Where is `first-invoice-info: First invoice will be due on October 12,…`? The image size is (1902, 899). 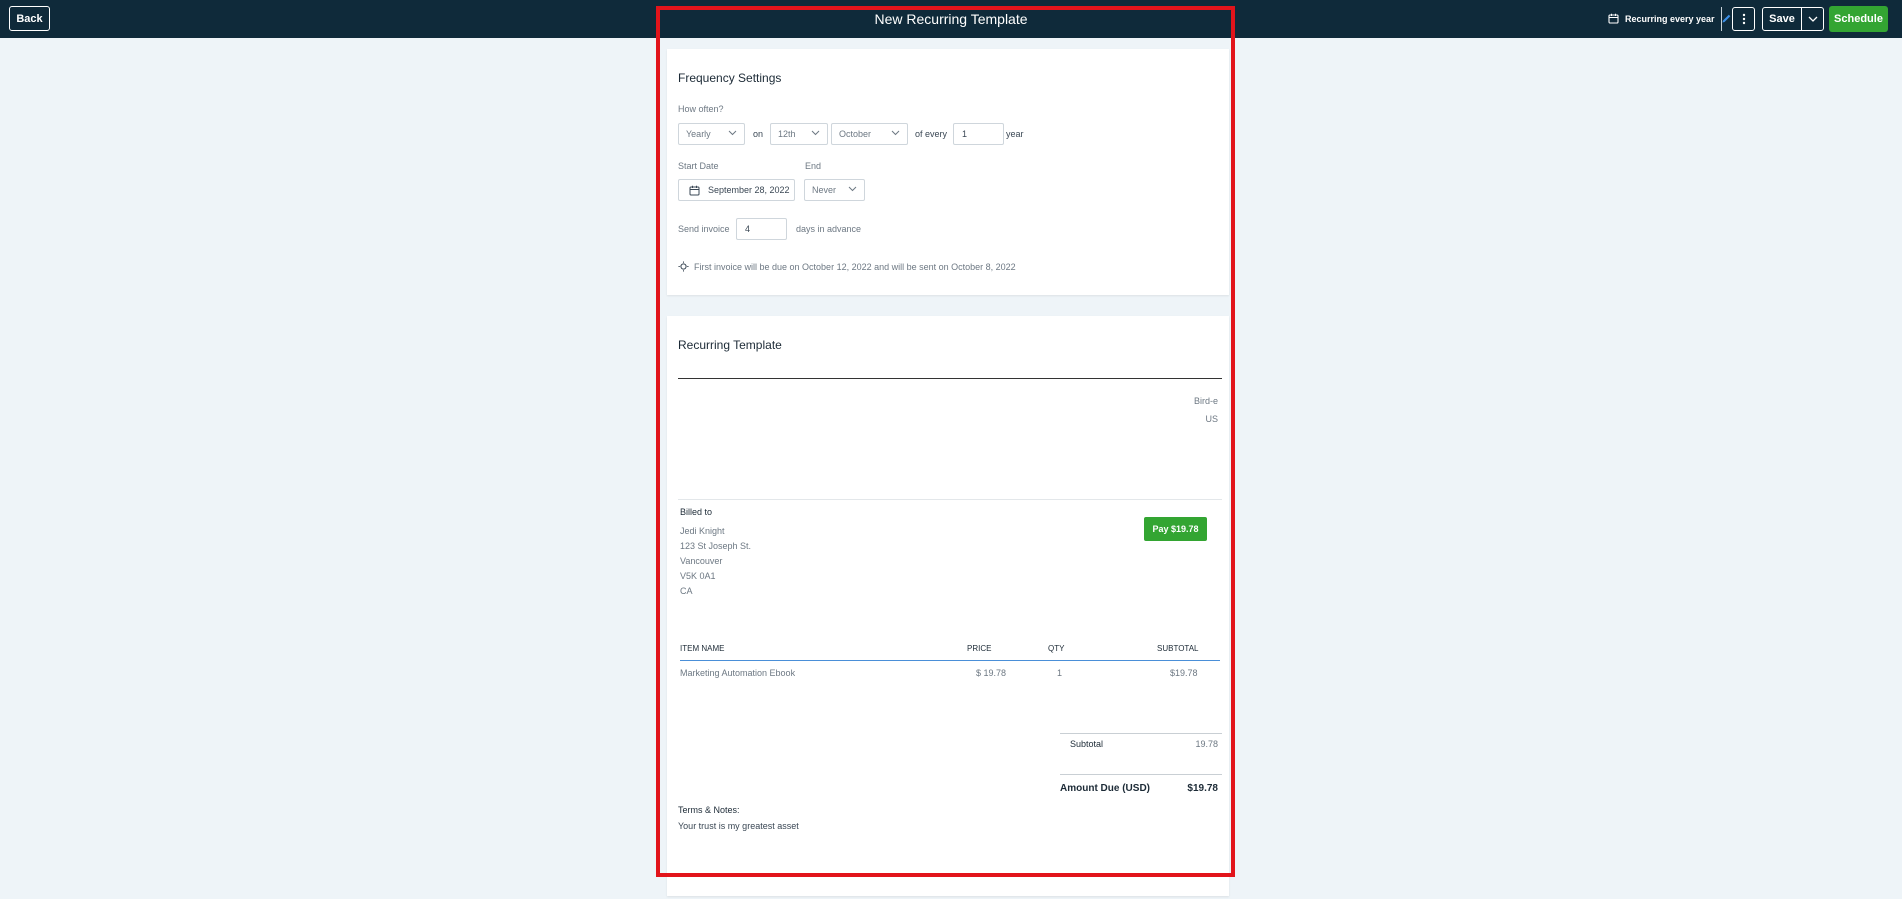 first-invoice-info: First invoice will be due on October 12,… is located at coordinates (847, 266).